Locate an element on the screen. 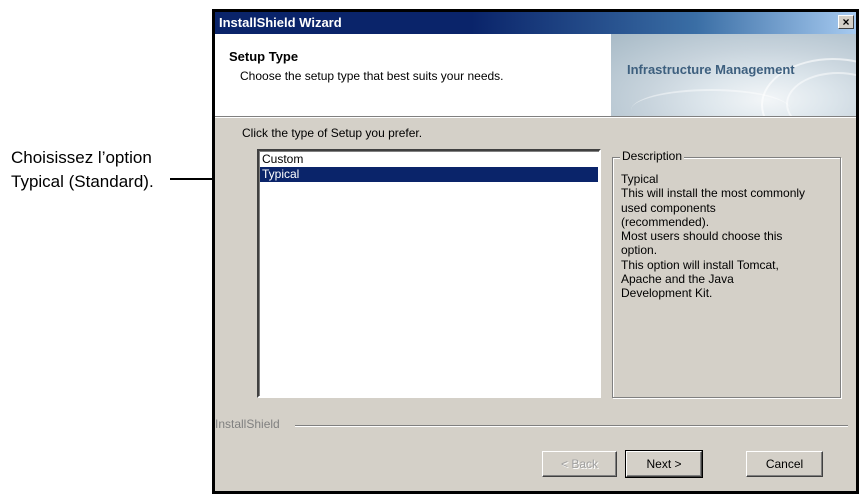  installshield-brand-label: InstallShield is located at coordinates (247, 424).